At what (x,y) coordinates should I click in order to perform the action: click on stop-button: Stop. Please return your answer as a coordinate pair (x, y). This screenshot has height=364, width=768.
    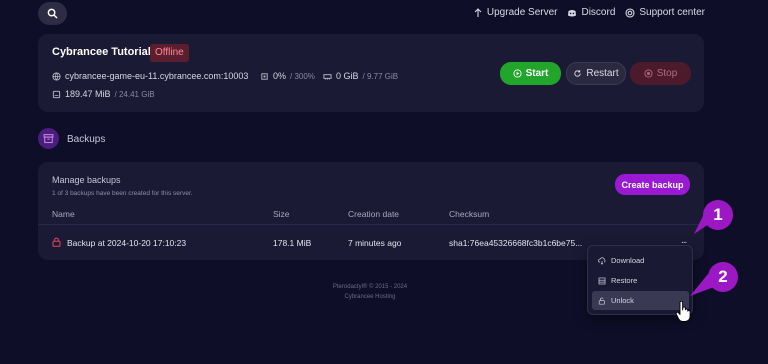
    Looking at the image, I should click on (660, 73).